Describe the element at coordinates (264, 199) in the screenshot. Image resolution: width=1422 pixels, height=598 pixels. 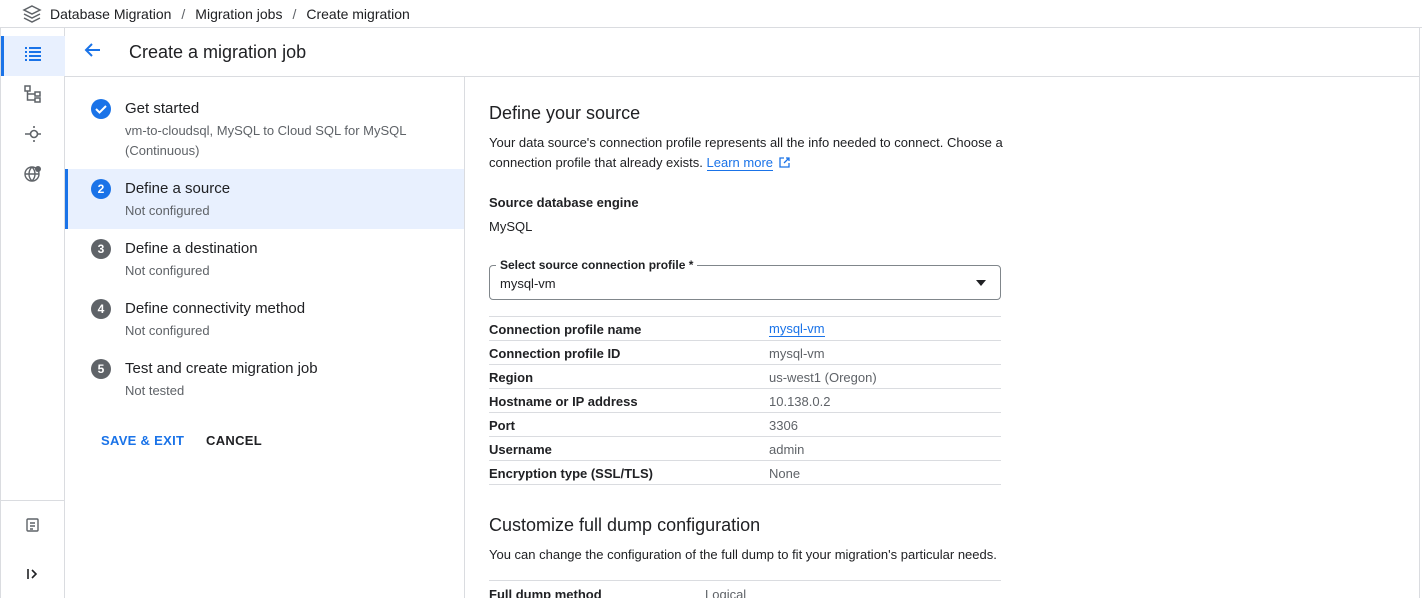
I see `step-define-source: 2 Define a source Not configured` at that location.